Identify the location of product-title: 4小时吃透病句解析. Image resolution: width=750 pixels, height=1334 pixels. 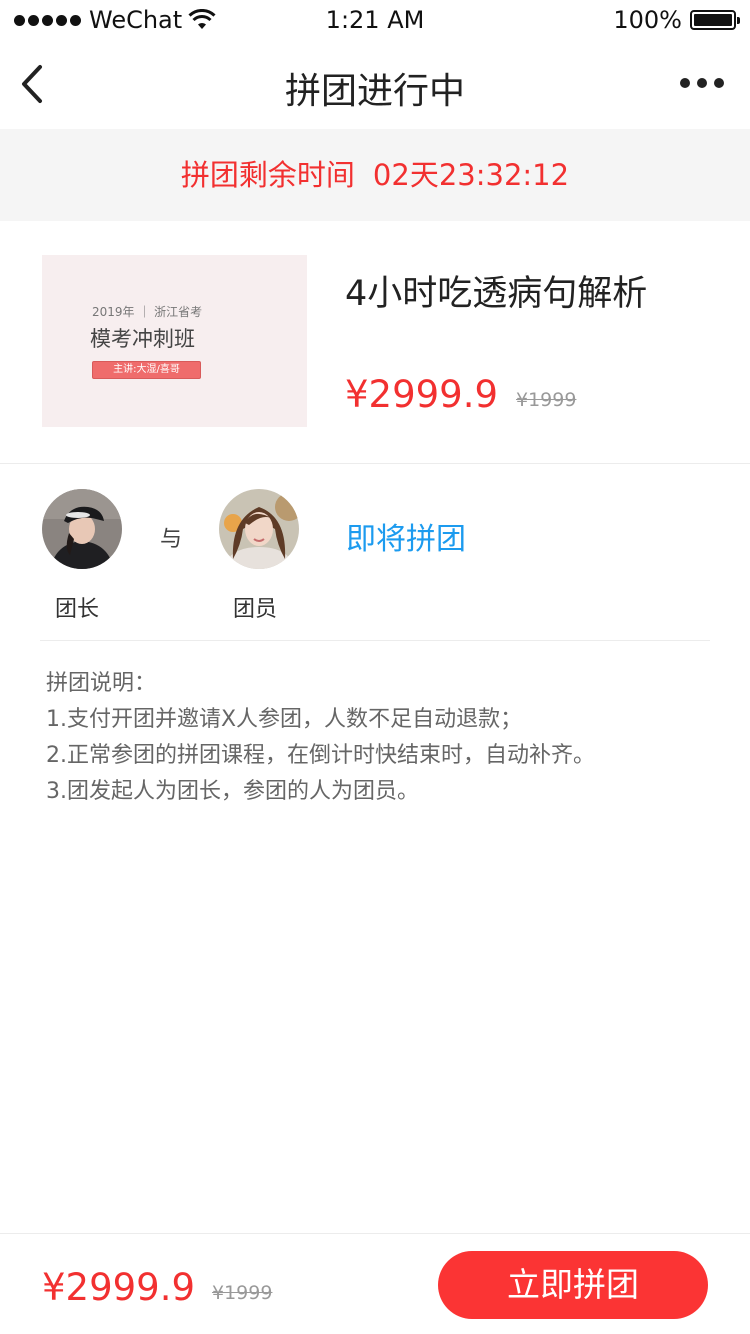
(496, 294).